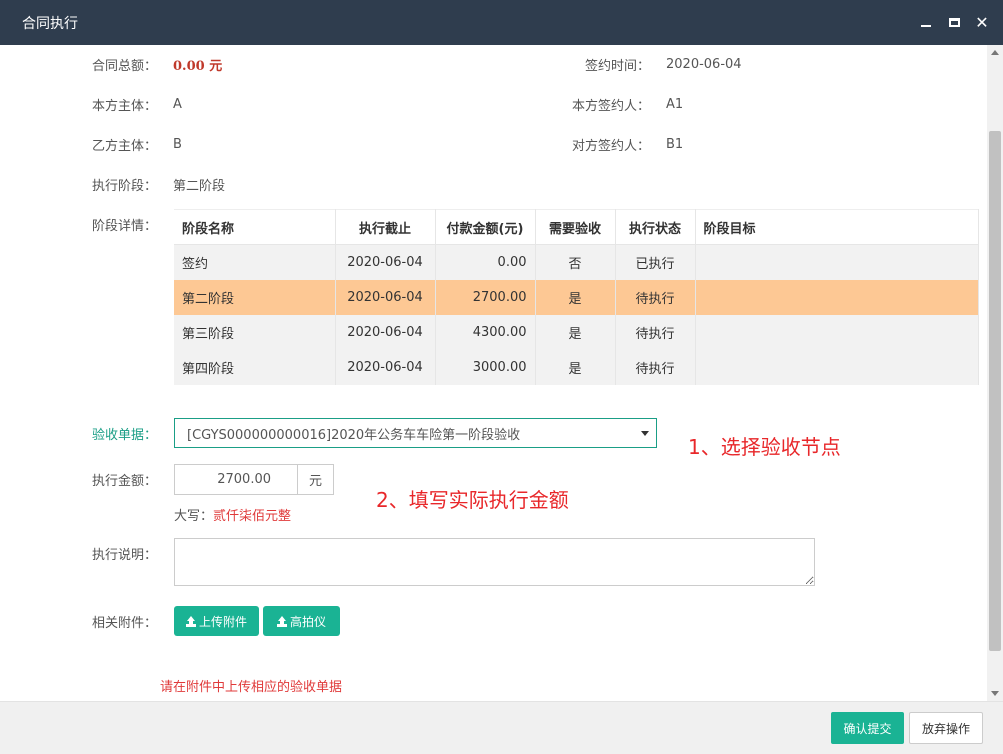 Image resolution: width=1003 pixels, height=754 pixels. What do you see at coordinates (307, 621) in the screenshot?
I see `document-camera-label: 高拍仪` at bounding box center [307, 621].